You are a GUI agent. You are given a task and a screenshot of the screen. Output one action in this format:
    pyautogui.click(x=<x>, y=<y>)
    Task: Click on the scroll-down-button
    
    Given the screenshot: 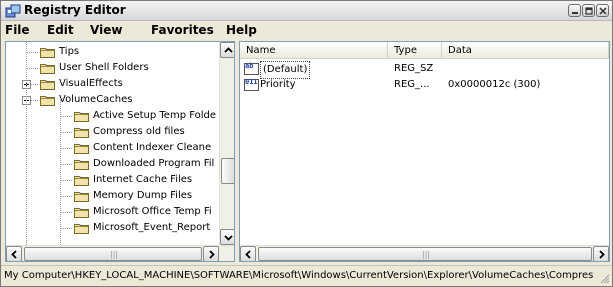 What is the action you would take?
    pyautogui.click(x=227, y=237)
    